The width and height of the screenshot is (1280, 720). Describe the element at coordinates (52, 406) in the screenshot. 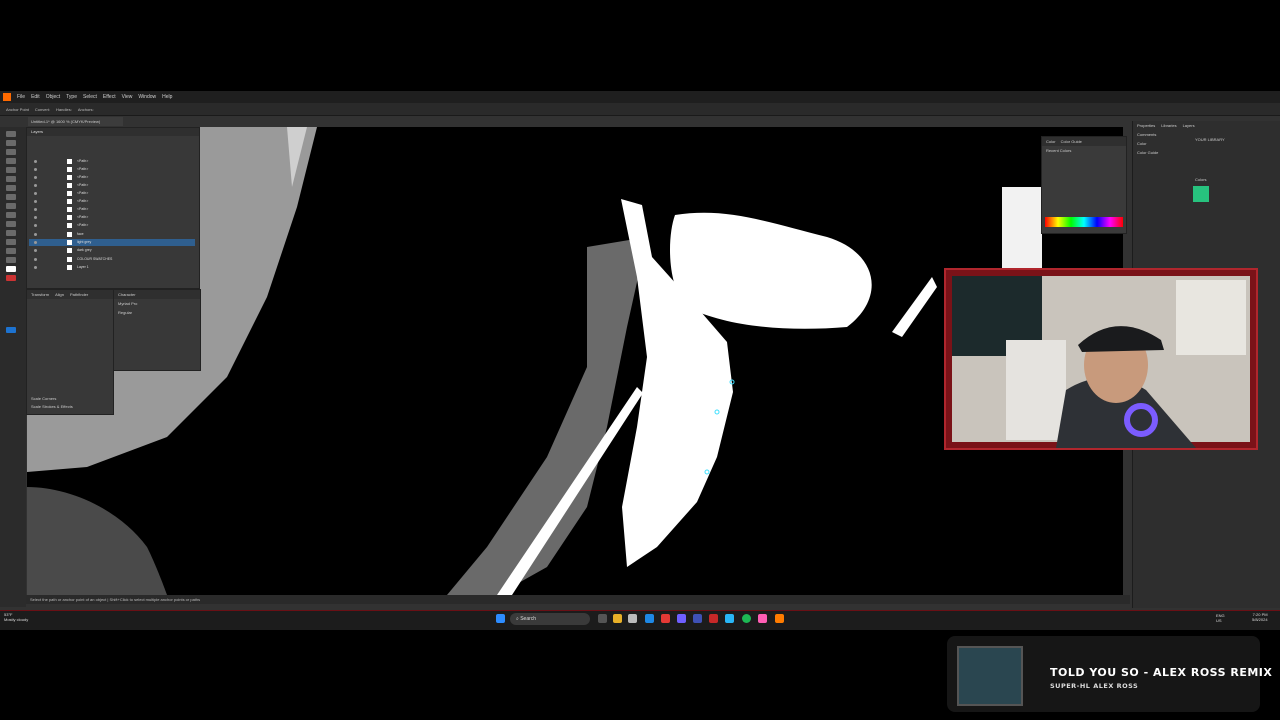

I see `scale-strokes-checkbox: Scale Strokes & Effects` at that location.